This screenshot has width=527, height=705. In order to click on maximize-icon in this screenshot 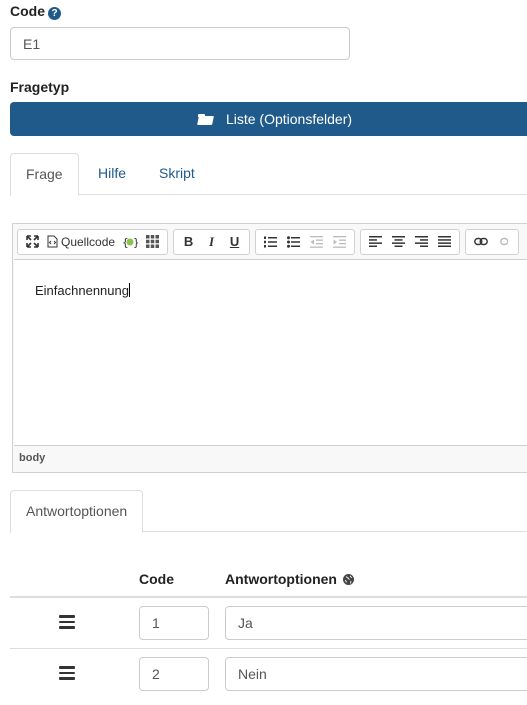, I will do `click(32, 241)`.